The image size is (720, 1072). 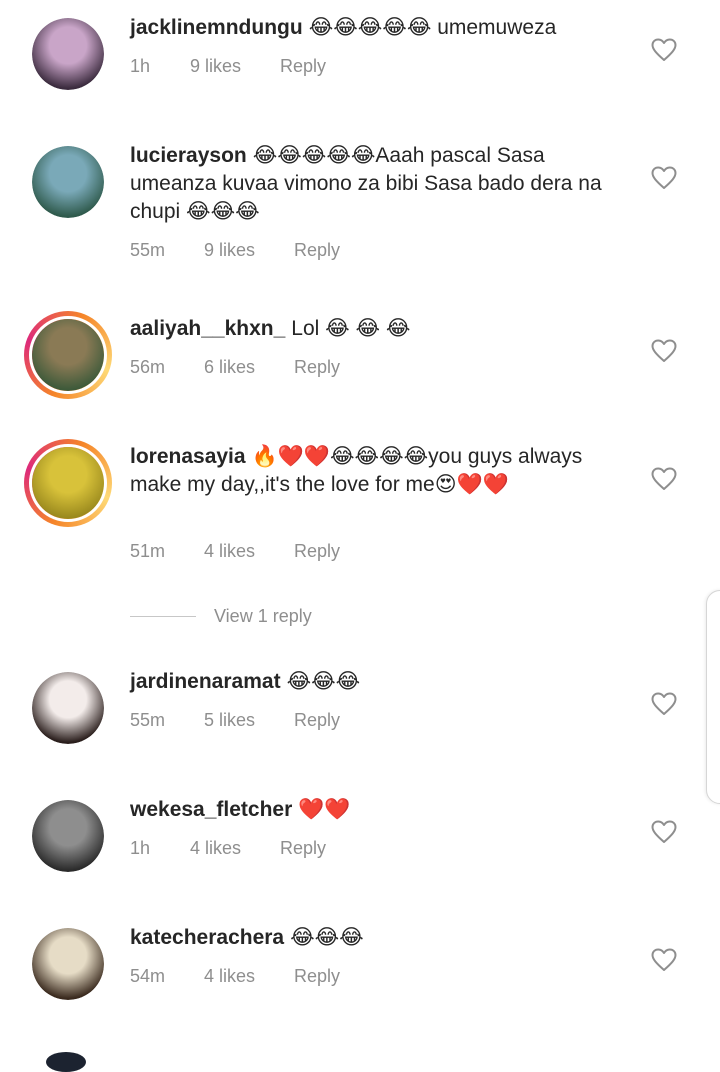 What do you see at coordinates (375, 938) in the screenshot?
I see `comment-text: katecherachera 😂😂😂` at bounding box center [375, 938].